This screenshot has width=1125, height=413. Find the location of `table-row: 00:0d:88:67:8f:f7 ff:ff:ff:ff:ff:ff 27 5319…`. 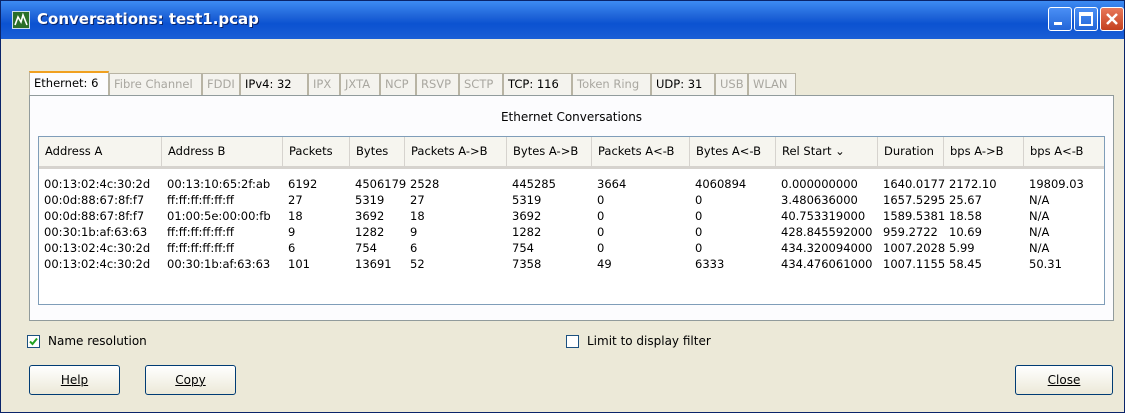

table-row: 00:0d:88:67:8f:f7 ff:ff:ff:ff:ff:ff 27 5319… is located at coordinates (571, 200).